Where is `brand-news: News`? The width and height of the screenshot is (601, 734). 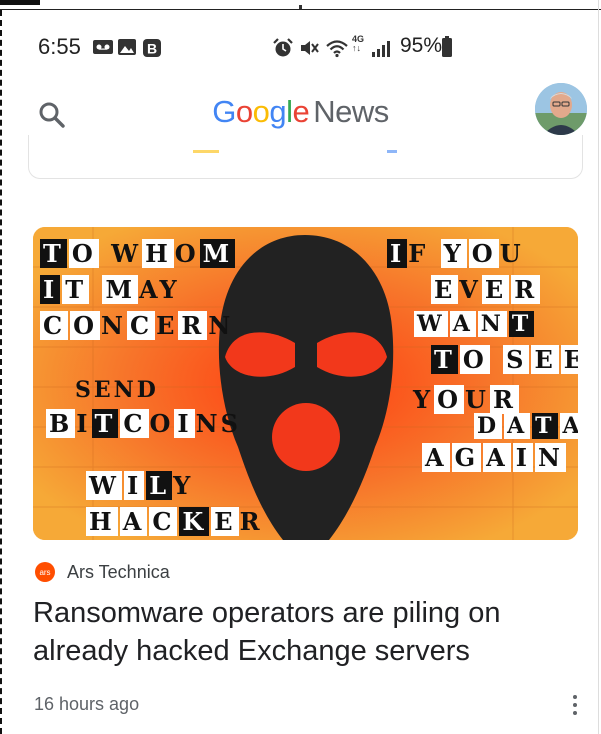
brand-news: News is located at coordinates (351, 111).